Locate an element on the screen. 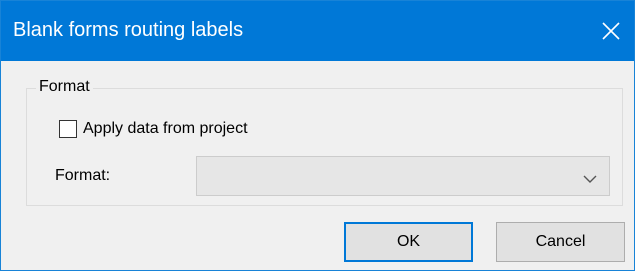  format-field-label: Format: is located at coordinates (83, 175).